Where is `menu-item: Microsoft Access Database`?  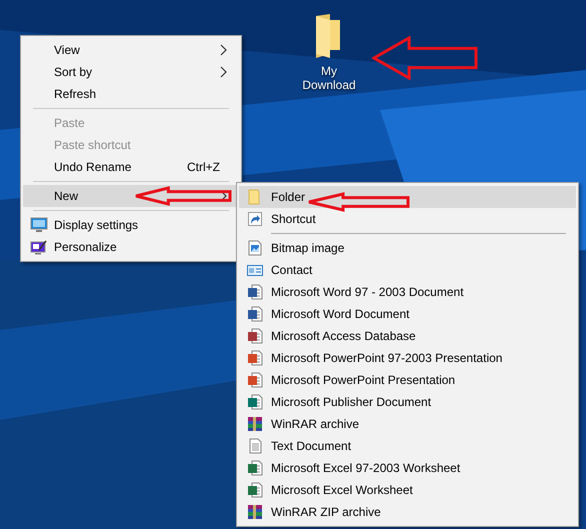
menu-item: Microsoft Access Database is located at coordinates (407, 336).